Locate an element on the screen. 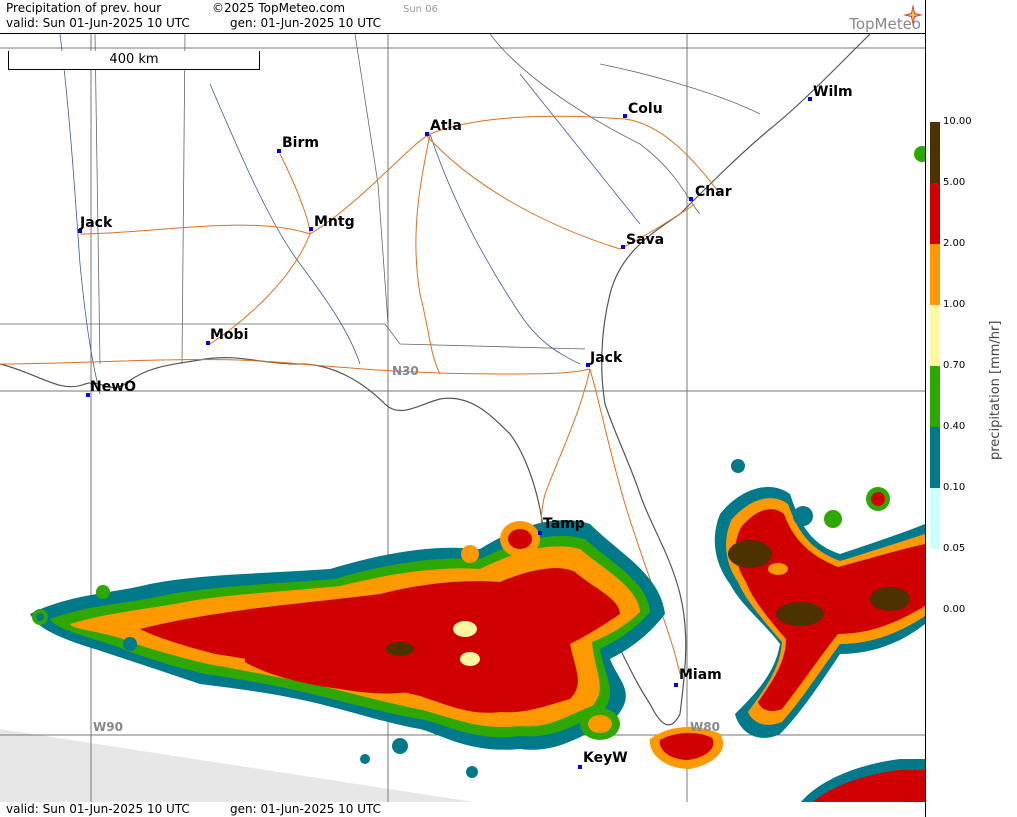  valid-time: valid: Sun 01-Jun-2025 10 UTC is located at coordinates (98, 23).